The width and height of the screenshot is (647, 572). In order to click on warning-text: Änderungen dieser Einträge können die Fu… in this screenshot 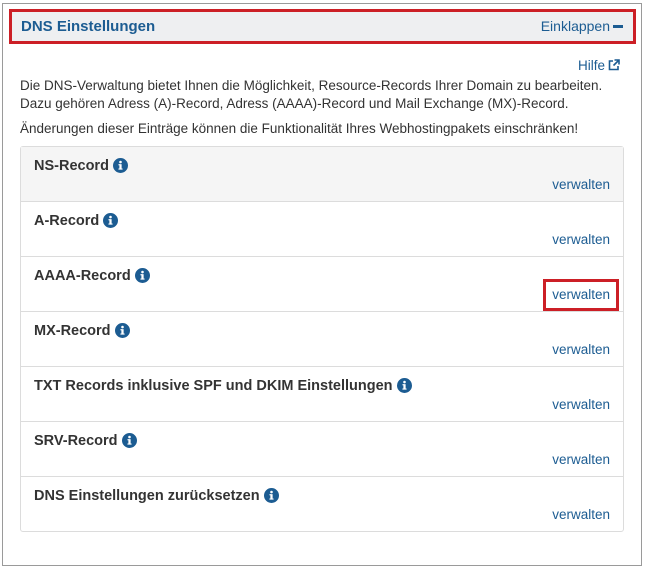, I will do `click(299, 128)`.